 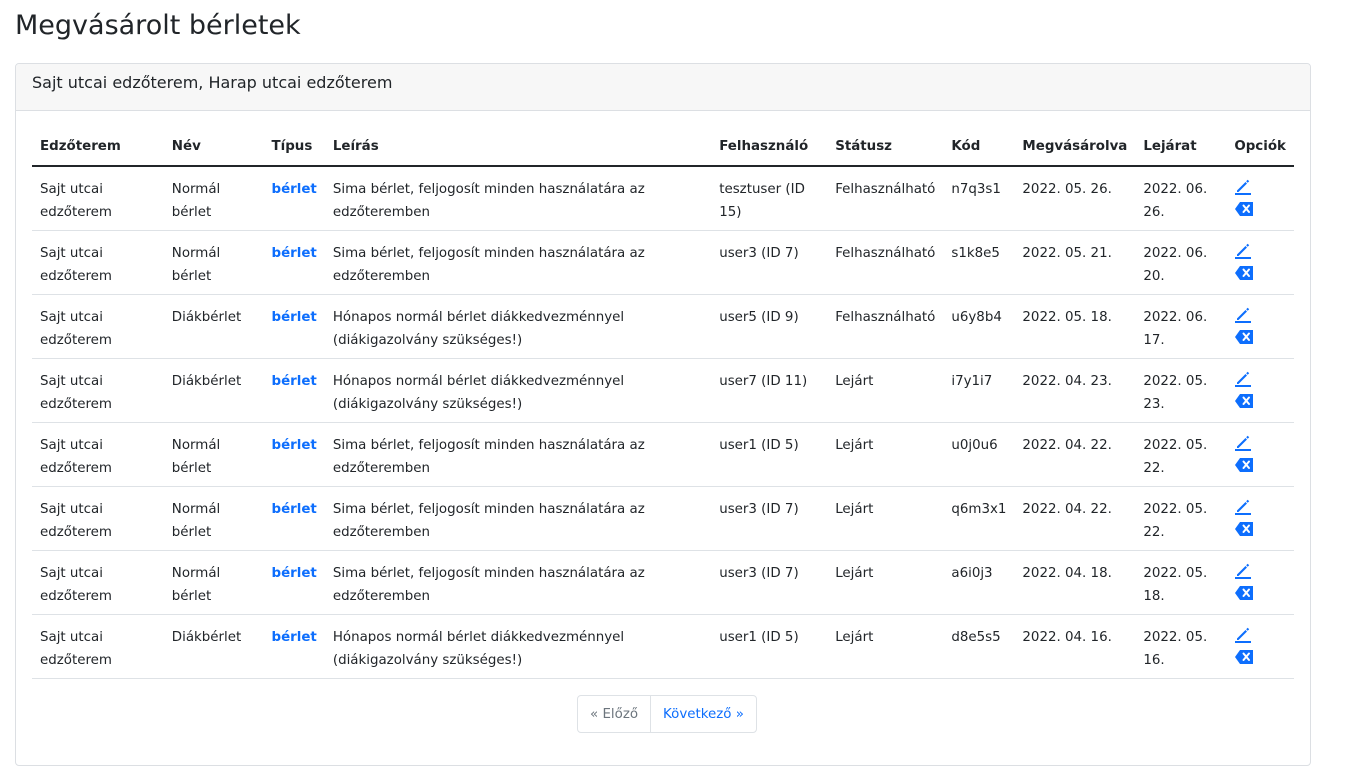 What do you see at coordinates (885, 147) in the screenshot?
I see `column-header-status: Státusz` at bounding box center [885, 147].